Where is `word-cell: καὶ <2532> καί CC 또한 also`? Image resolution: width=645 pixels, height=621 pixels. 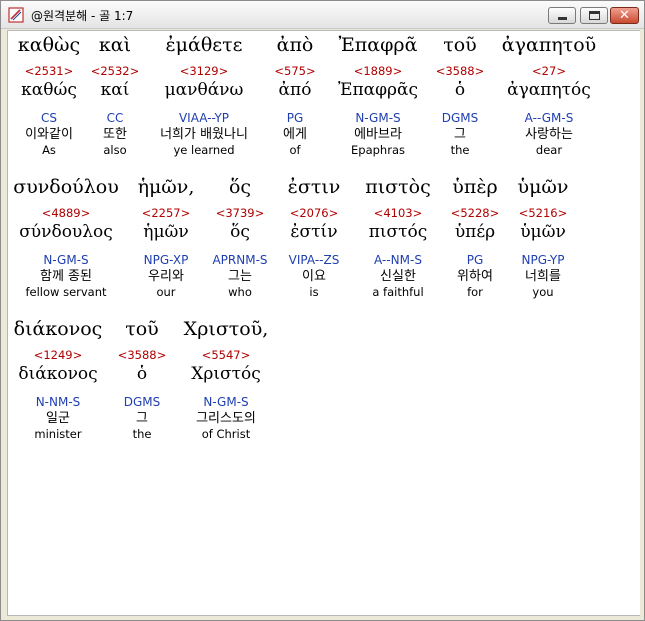 word-cell: καὶ <2532> καί CC 또한 also is located at coordinates (115, 95).